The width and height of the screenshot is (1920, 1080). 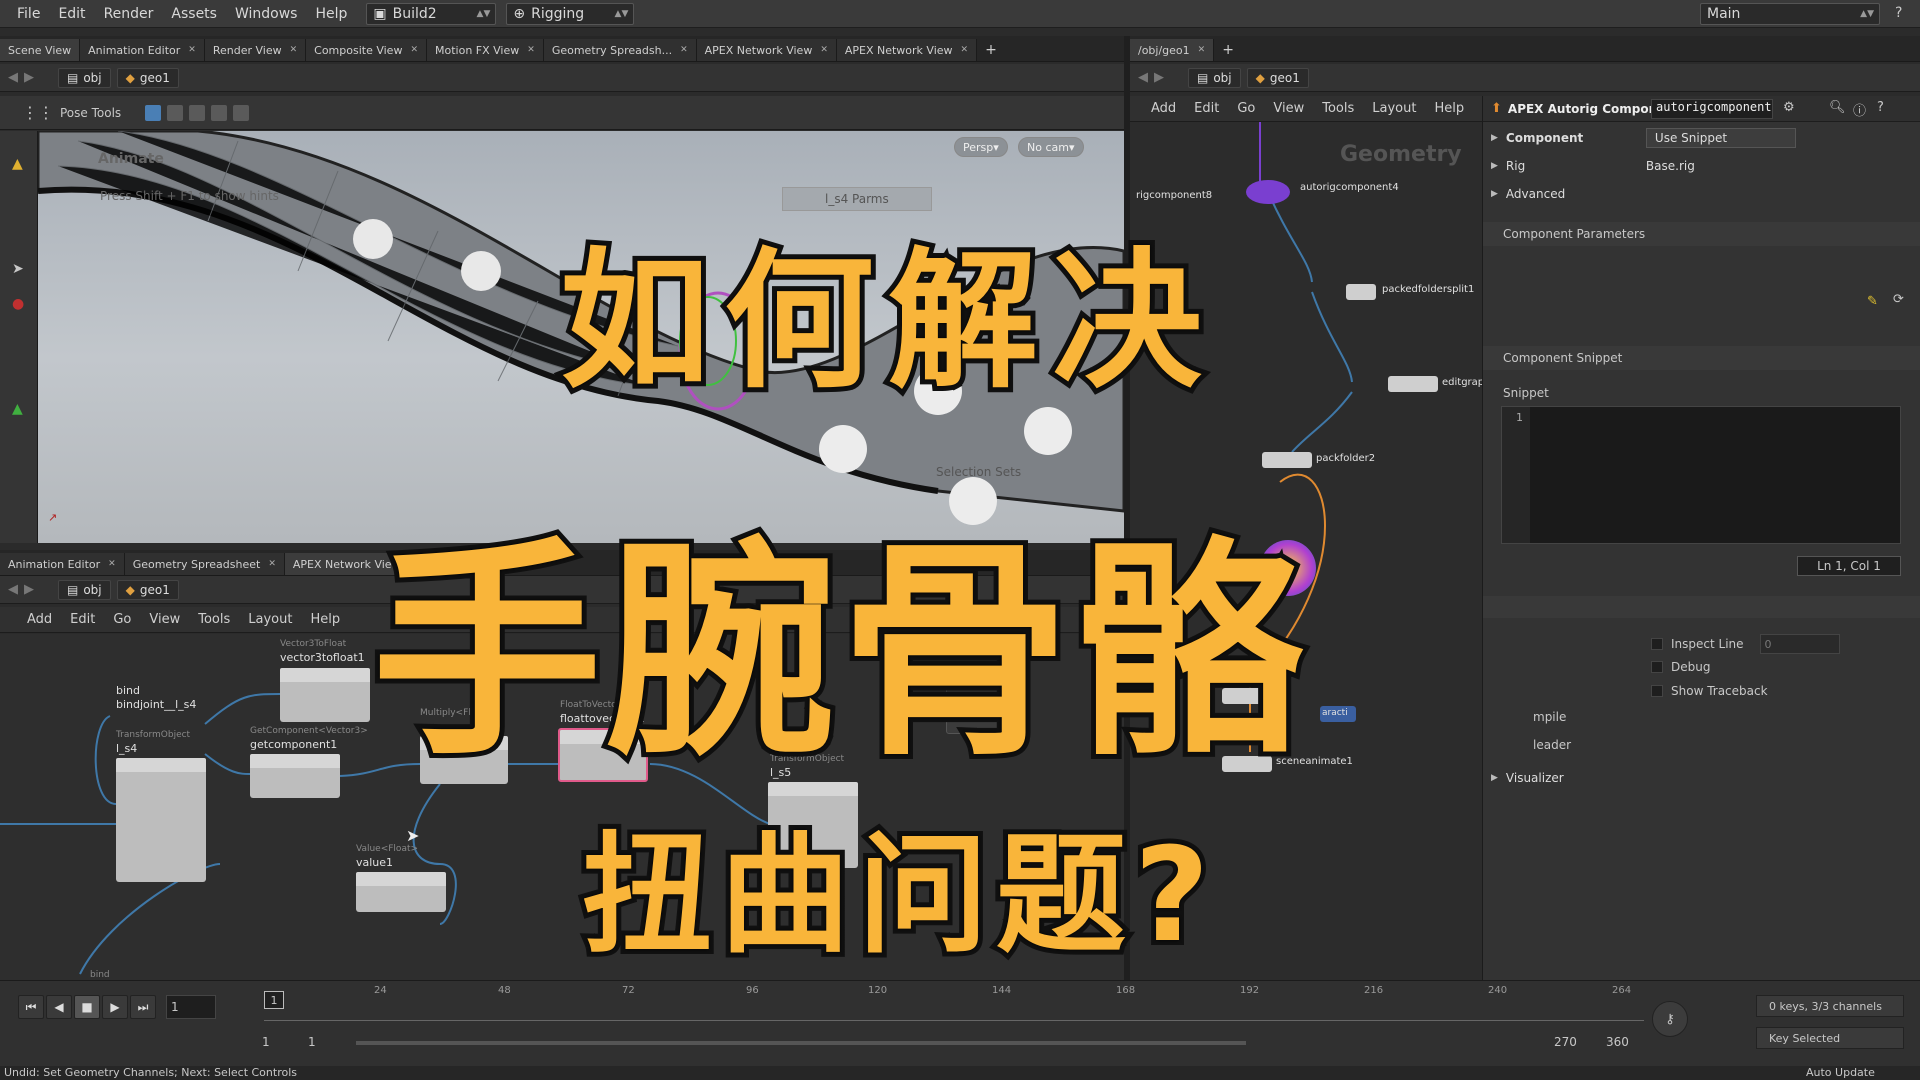 I want to click on path-obj-r: ▤ obj, so click(x=1214, y=77).